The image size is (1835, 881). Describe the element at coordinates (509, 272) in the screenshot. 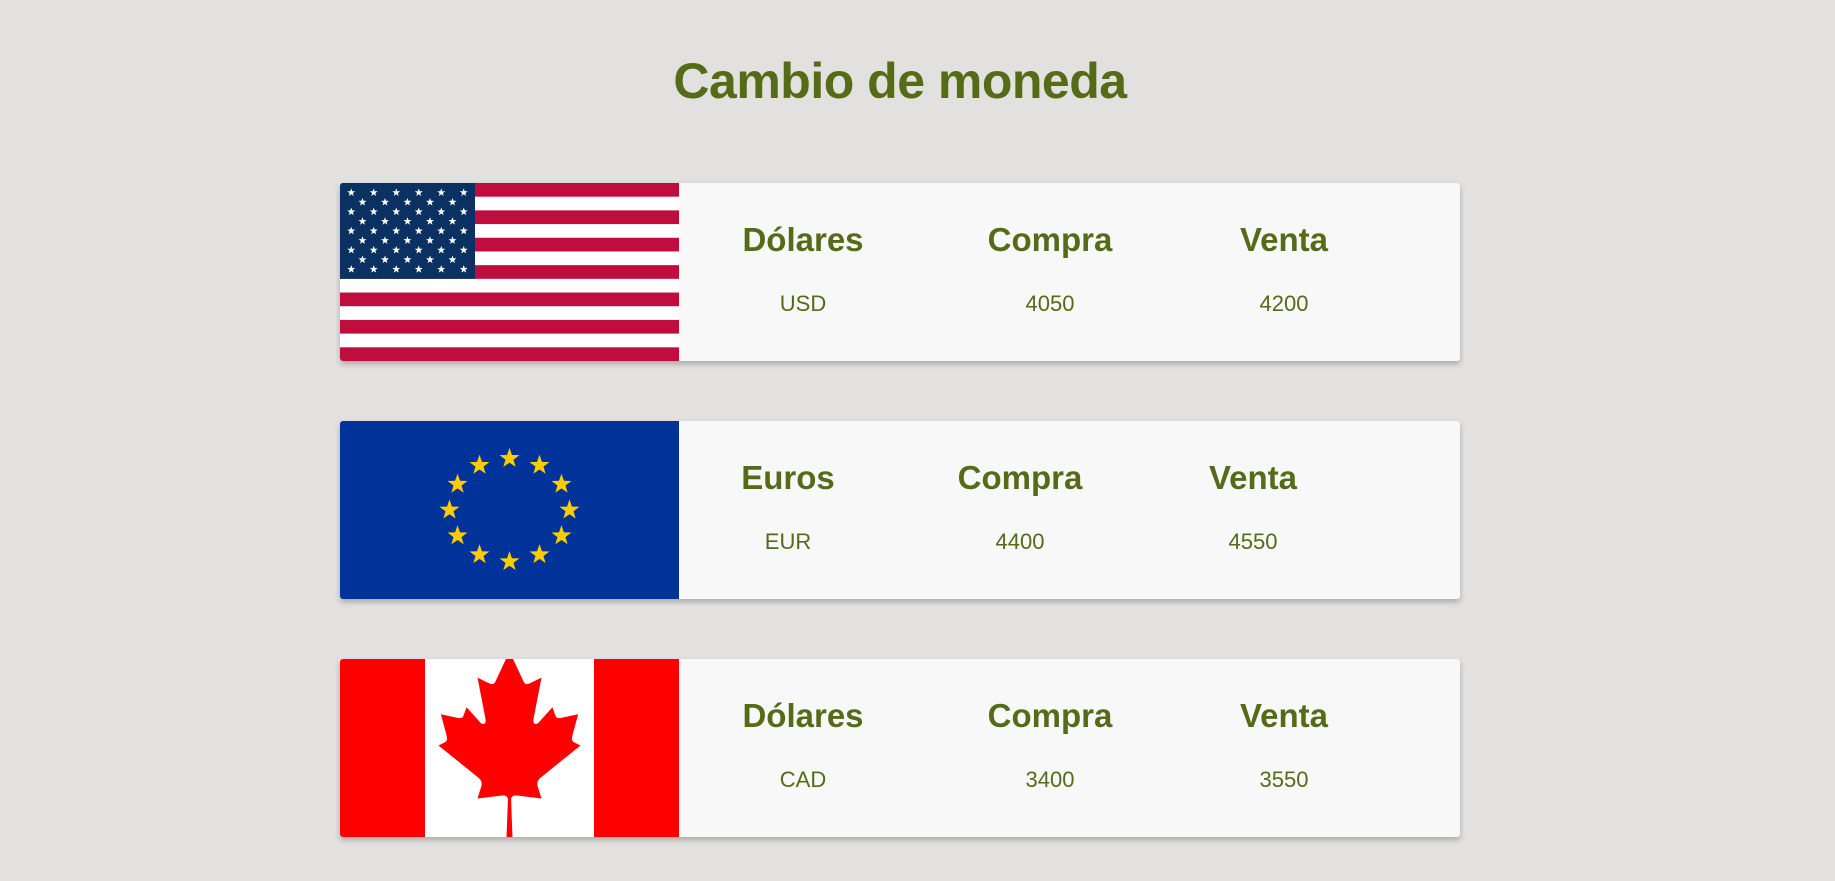

I see `usa-flag-icon` at that location.